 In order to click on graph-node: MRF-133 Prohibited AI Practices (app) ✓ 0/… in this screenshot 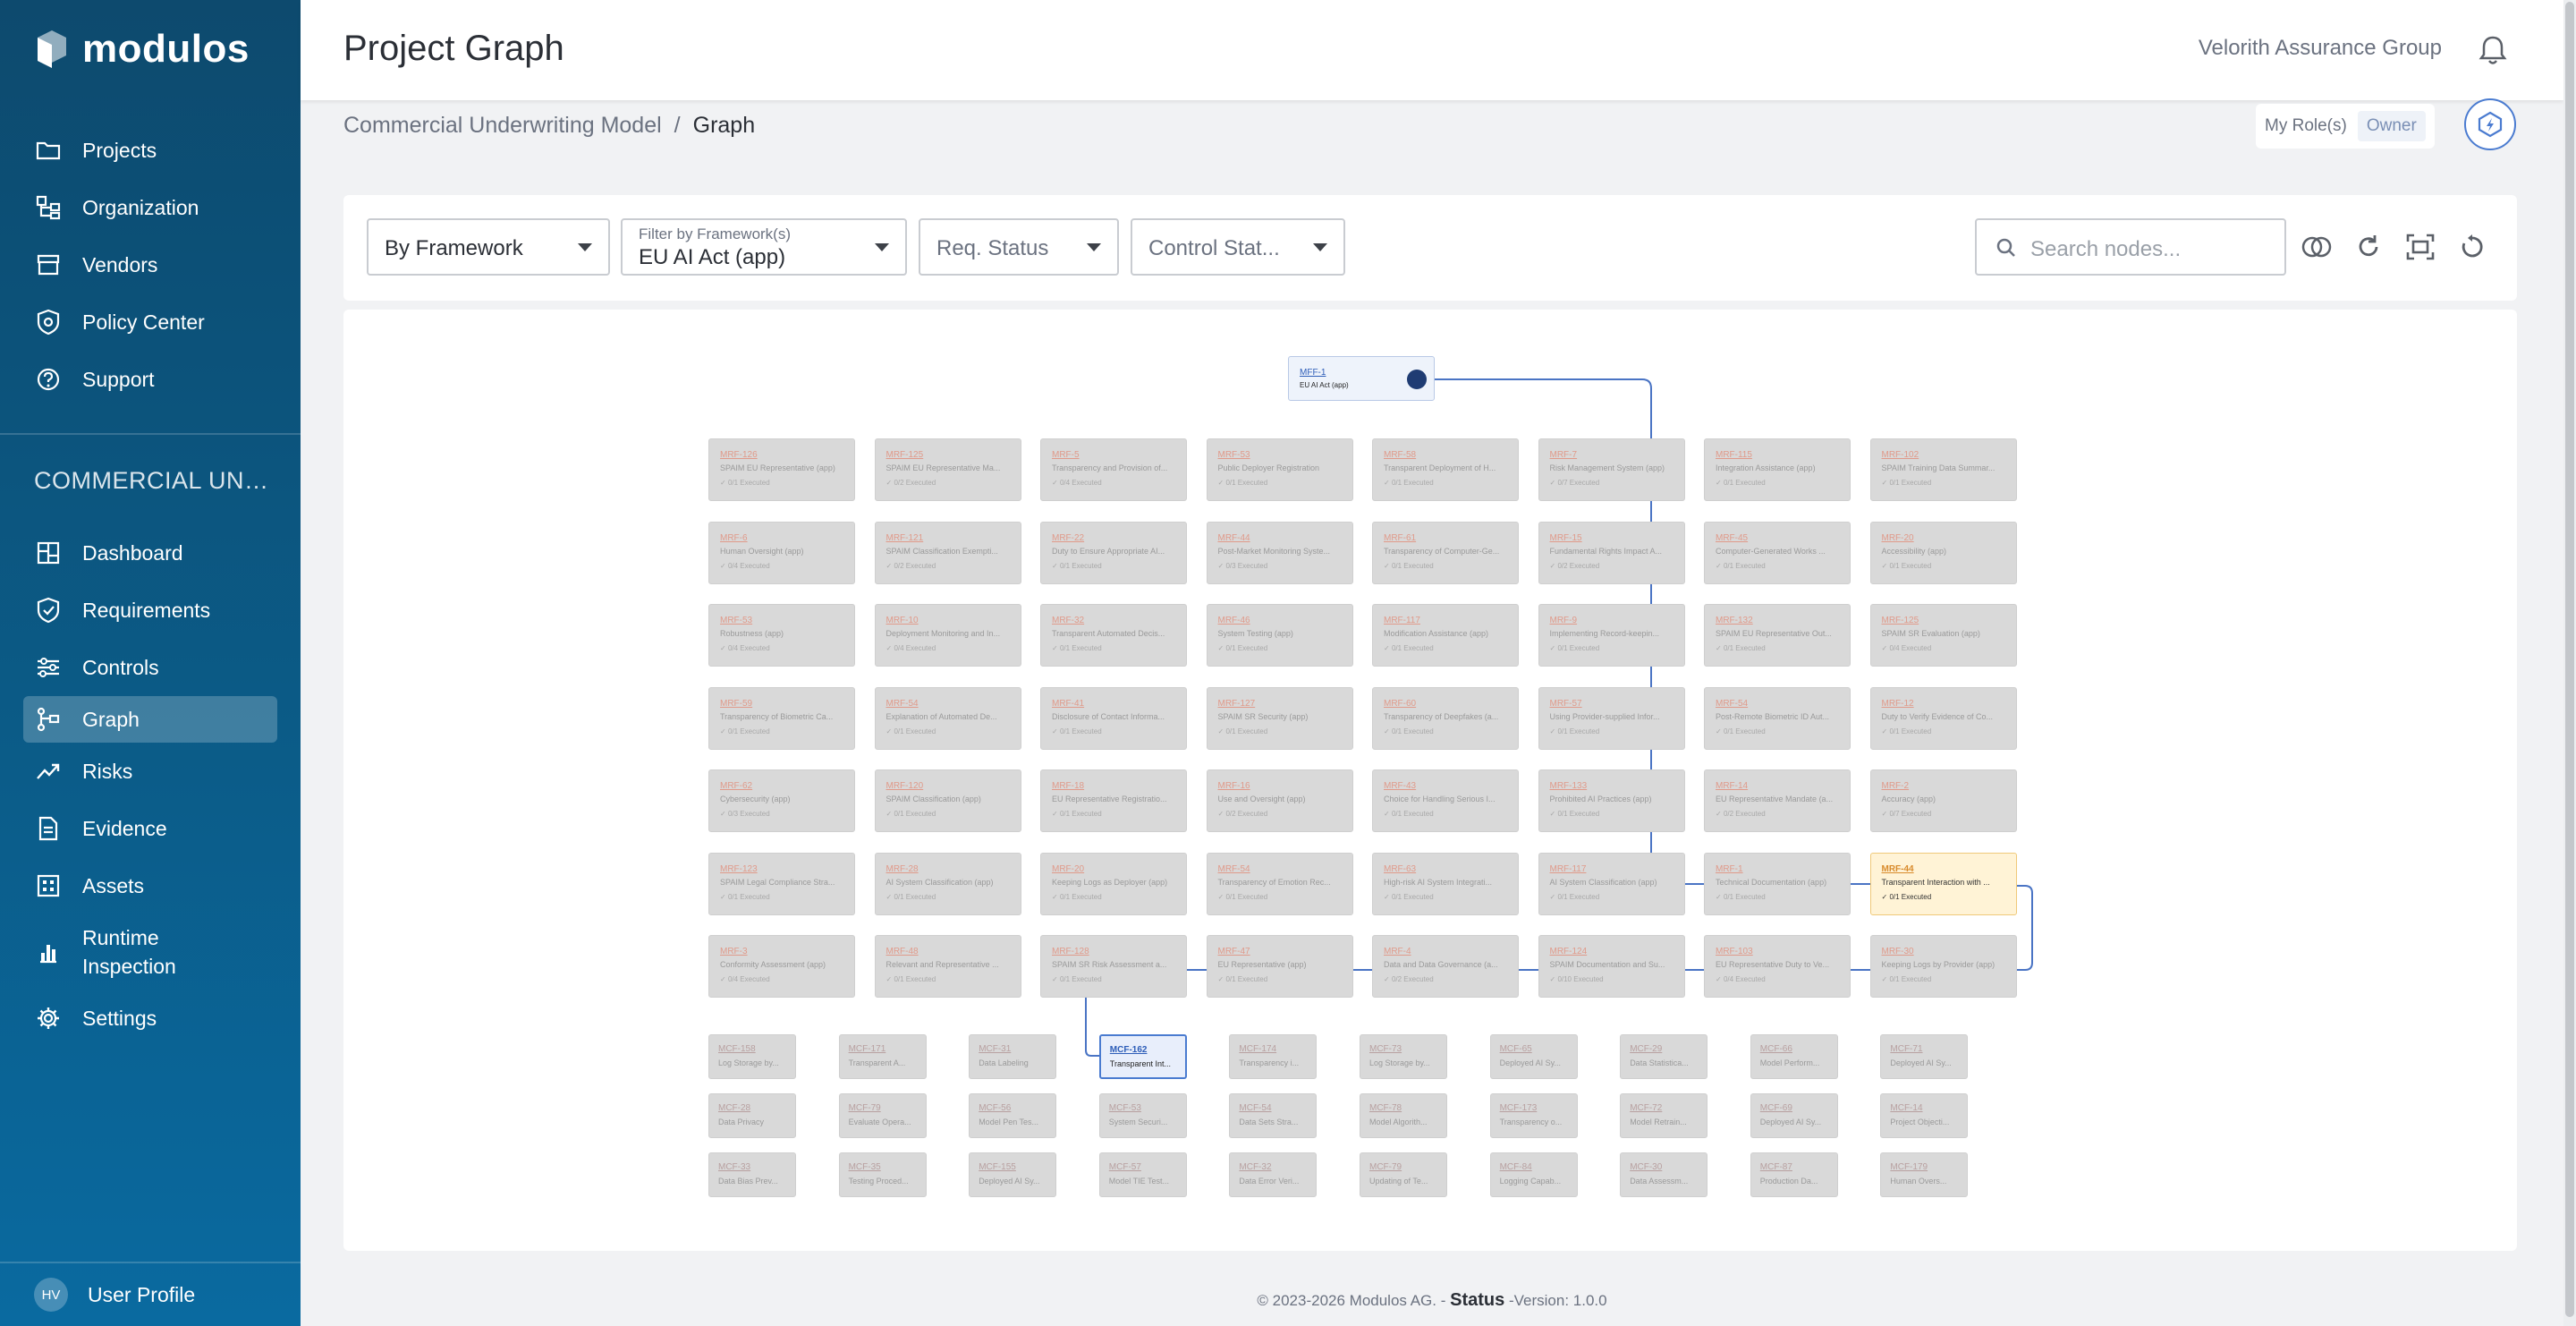, I will do `click(1611, 801)`.